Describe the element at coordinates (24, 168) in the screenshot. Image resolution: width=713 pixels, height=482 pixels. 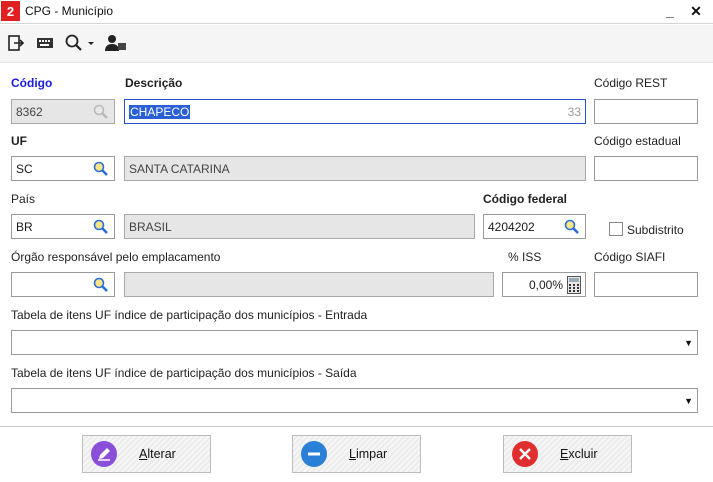
I see `uf-value: SC` at that location.